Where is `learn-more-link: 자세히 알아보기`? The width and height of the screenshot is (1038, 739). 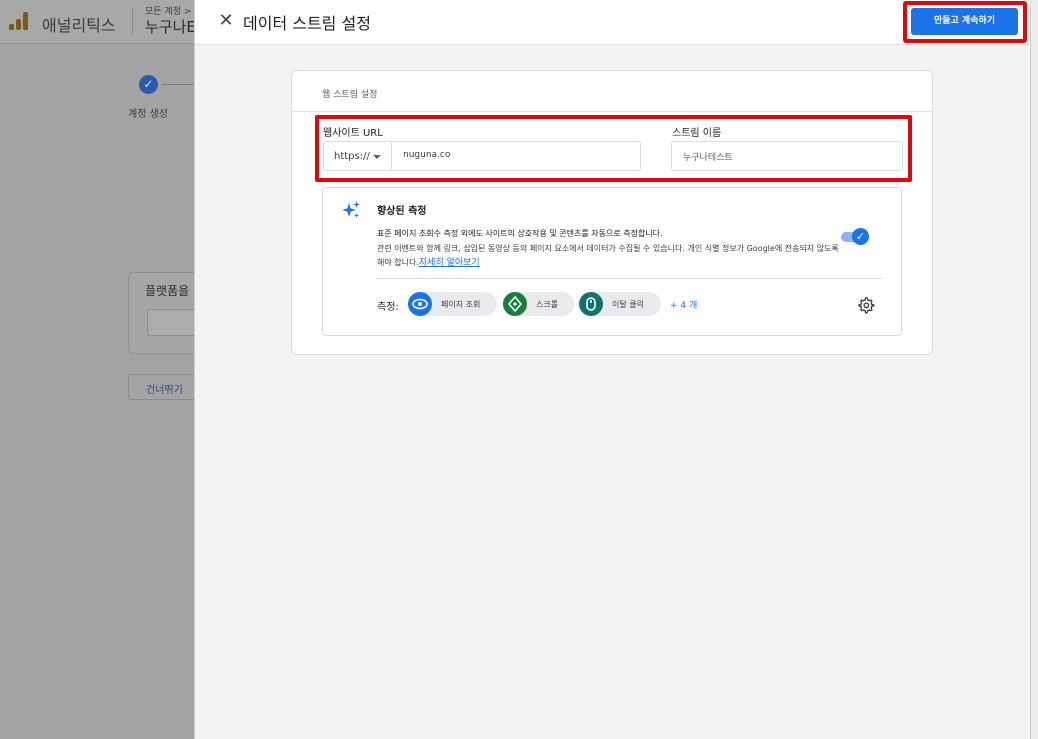
learn-more-link: 자세히 알아보기 is located at coordinates (449, 263).